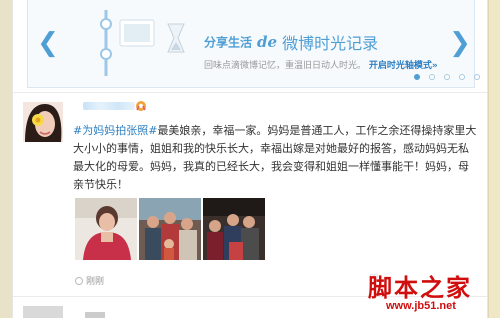  I want to click on enable-timeline-link: 开启时光轴模式», so click(403, 66).